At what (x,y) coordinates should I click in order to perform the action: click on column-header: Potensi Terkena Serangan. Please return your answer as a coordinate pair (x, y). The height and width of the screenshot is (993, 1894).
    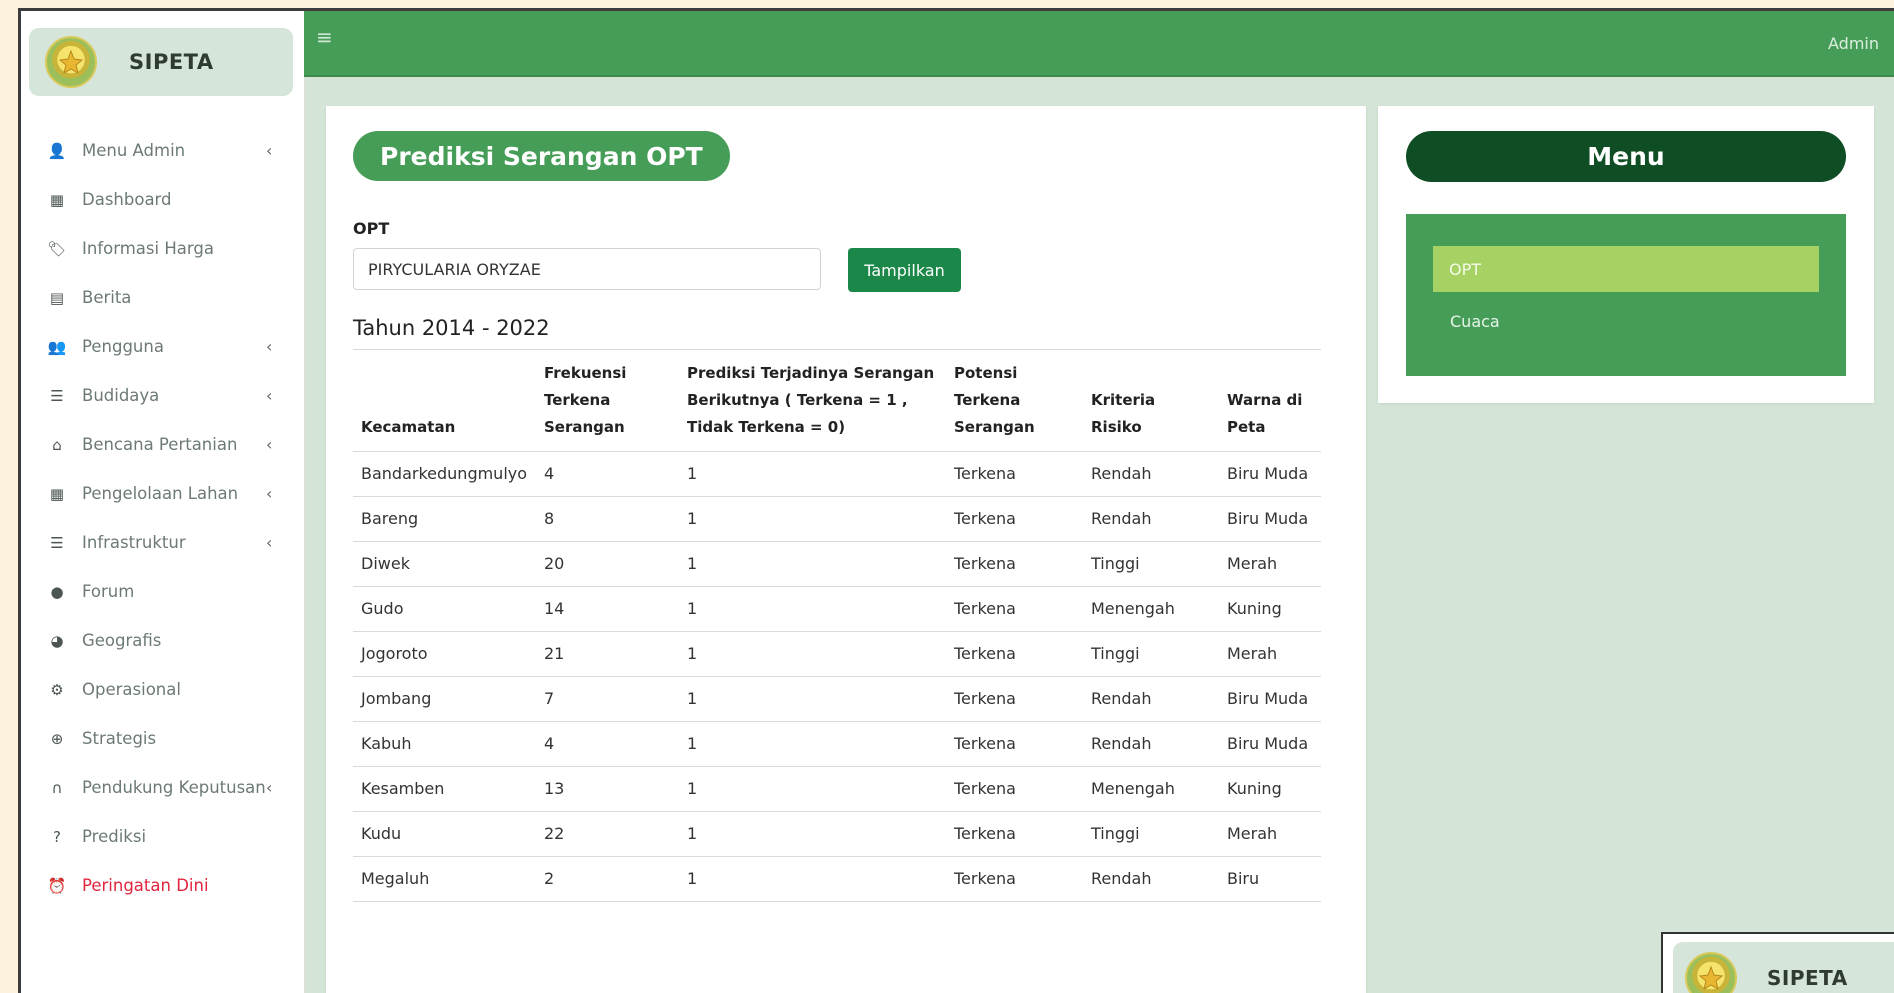
    Looking at the image, I should click on (1014, 400).